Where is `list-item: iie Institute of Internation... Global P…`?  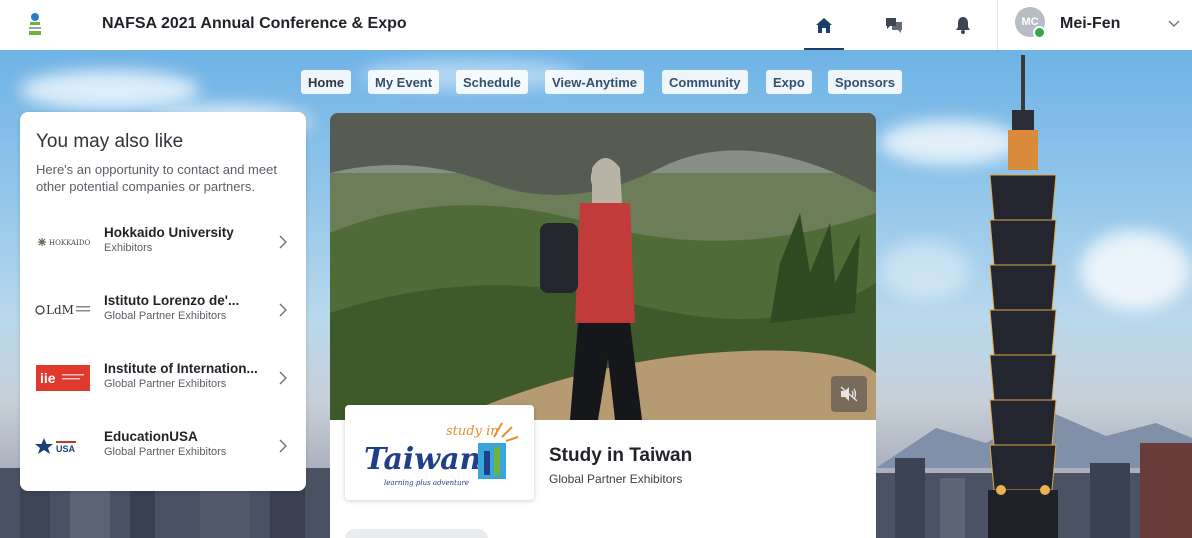
list-item: iie Institute of Internation... Global P… is located at coordinates (163, 378).